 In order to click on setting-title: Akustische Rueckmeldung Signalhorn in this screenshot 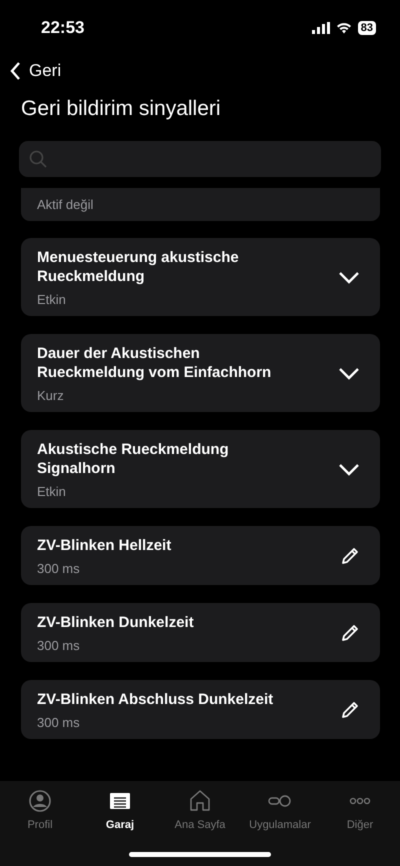, I will do `click(133, 459)`.